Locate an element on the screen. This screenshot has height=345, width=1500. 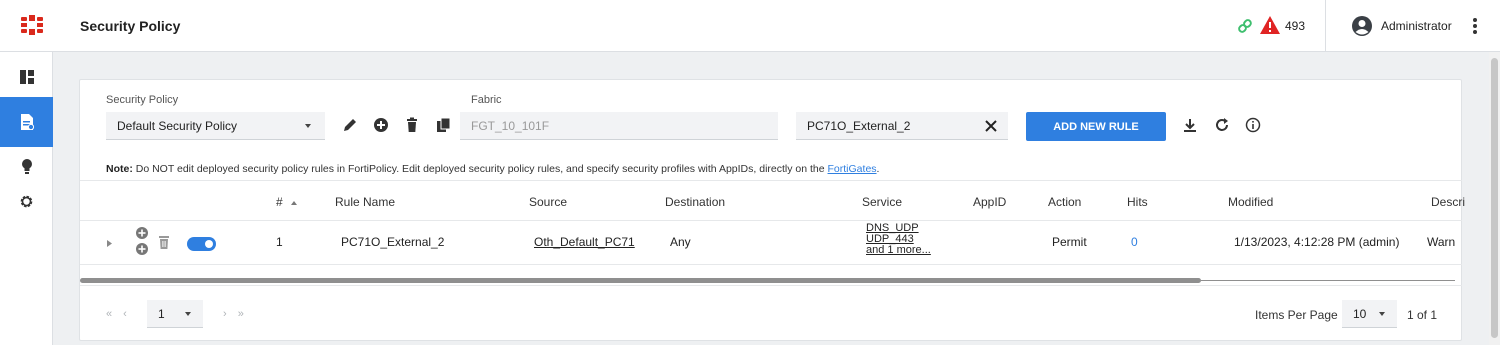
user-avatar-icon is located at coordinates (1362, 26).